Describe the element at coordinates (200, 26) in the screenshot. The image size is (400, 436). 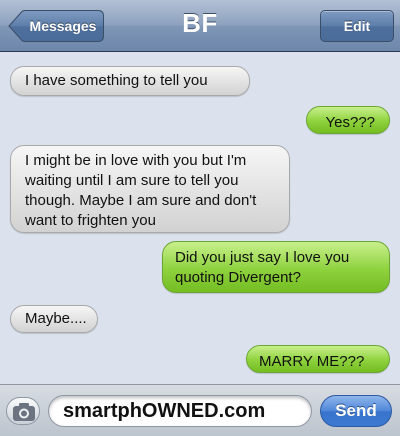
I see `navigation-bar: Messages BF Edit` at that location.